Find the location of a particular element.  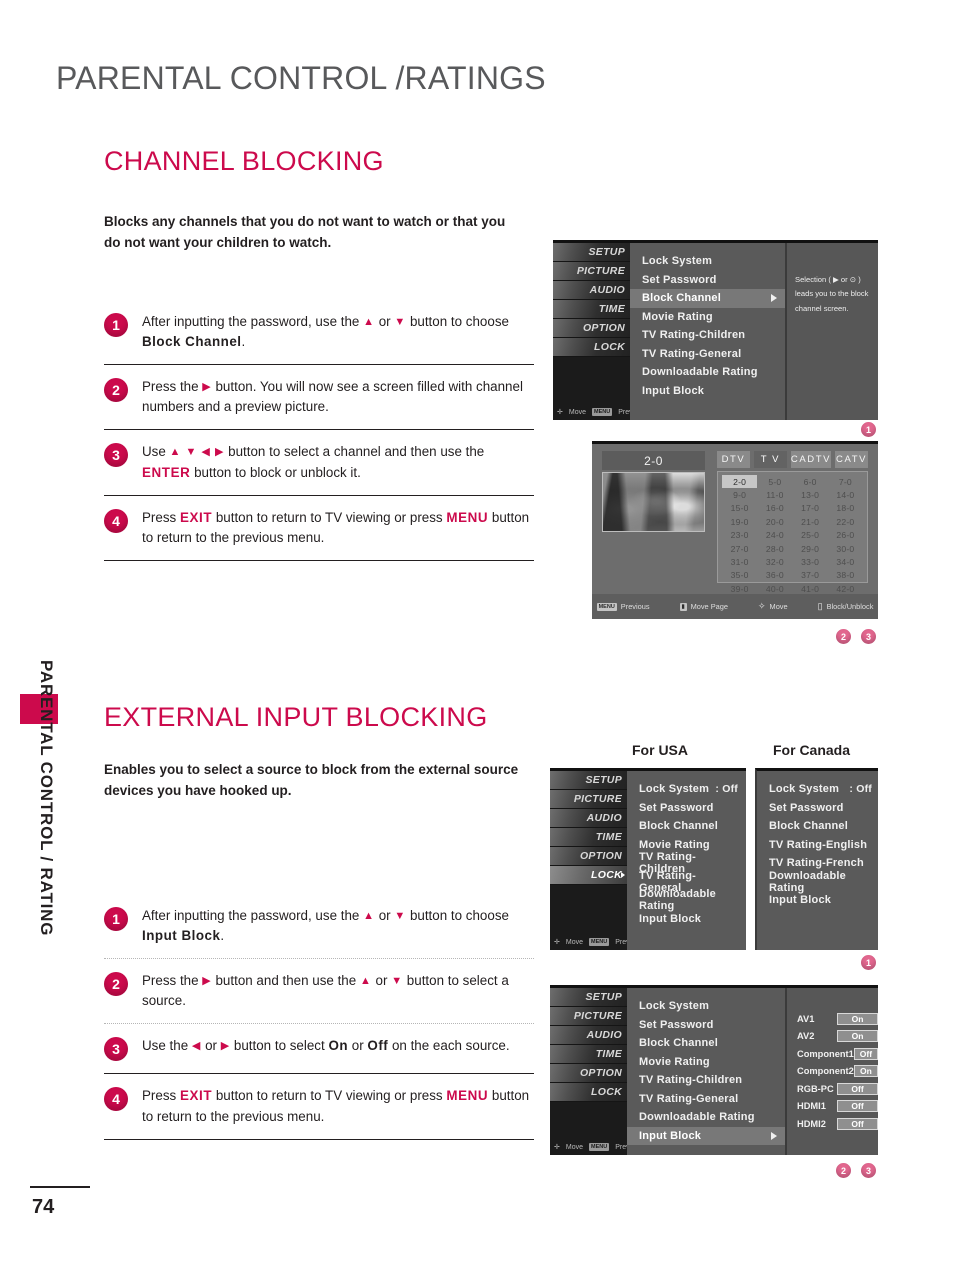

channel-cell: 26-0 is located at coordinates (845, 535).